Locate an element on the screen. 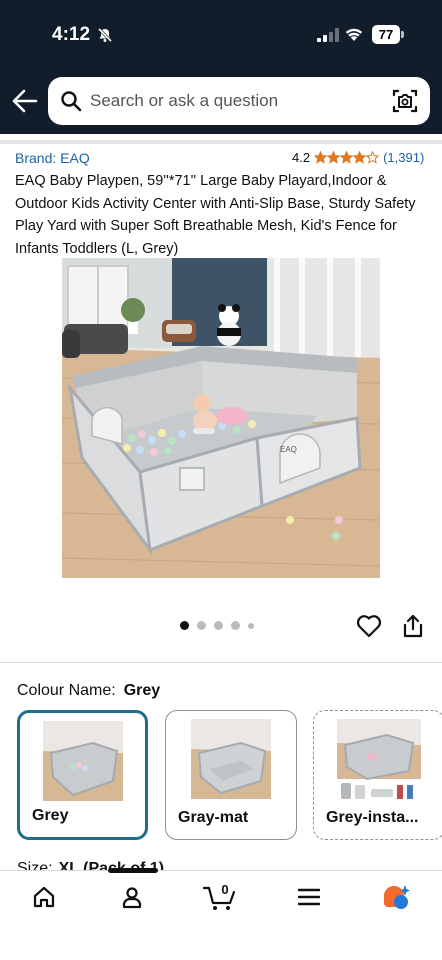  image-brand-label: EAQ is located at coordinates (288, 449).